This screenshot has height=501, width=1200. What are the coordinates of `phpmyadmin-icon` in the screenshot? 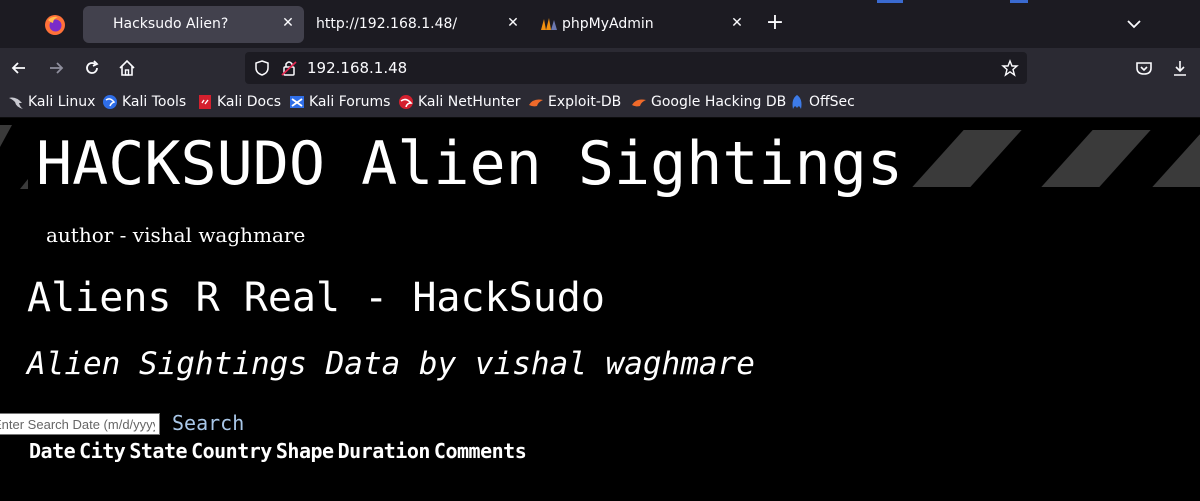 It's located at (549, 24).